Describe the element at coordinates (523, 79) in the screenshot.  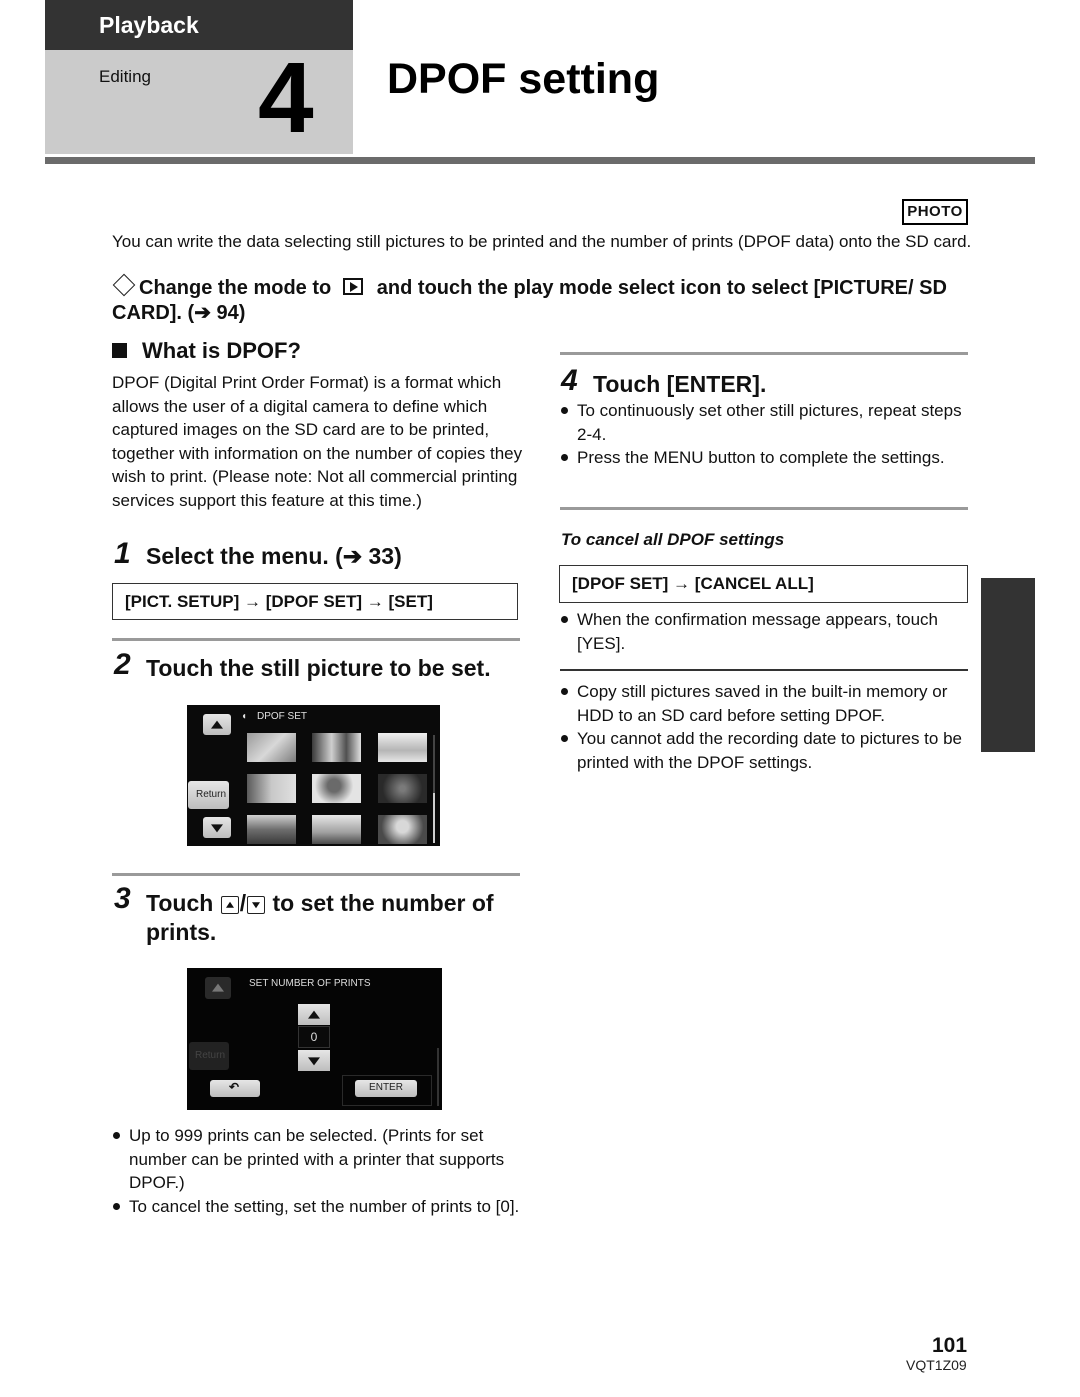
I see `page-title: DPOF setting` at that location.